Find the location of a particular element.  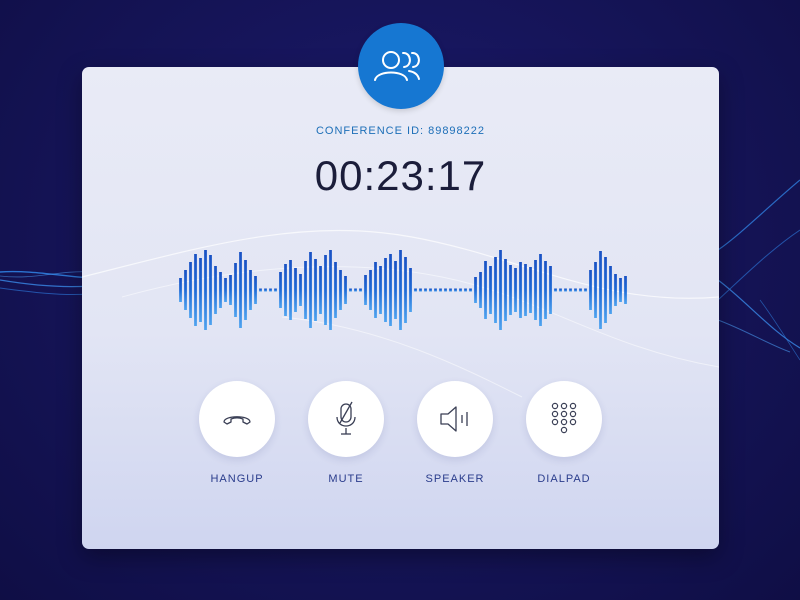

dialpad-button: DIALPAD is located at coordinates (564, 433).